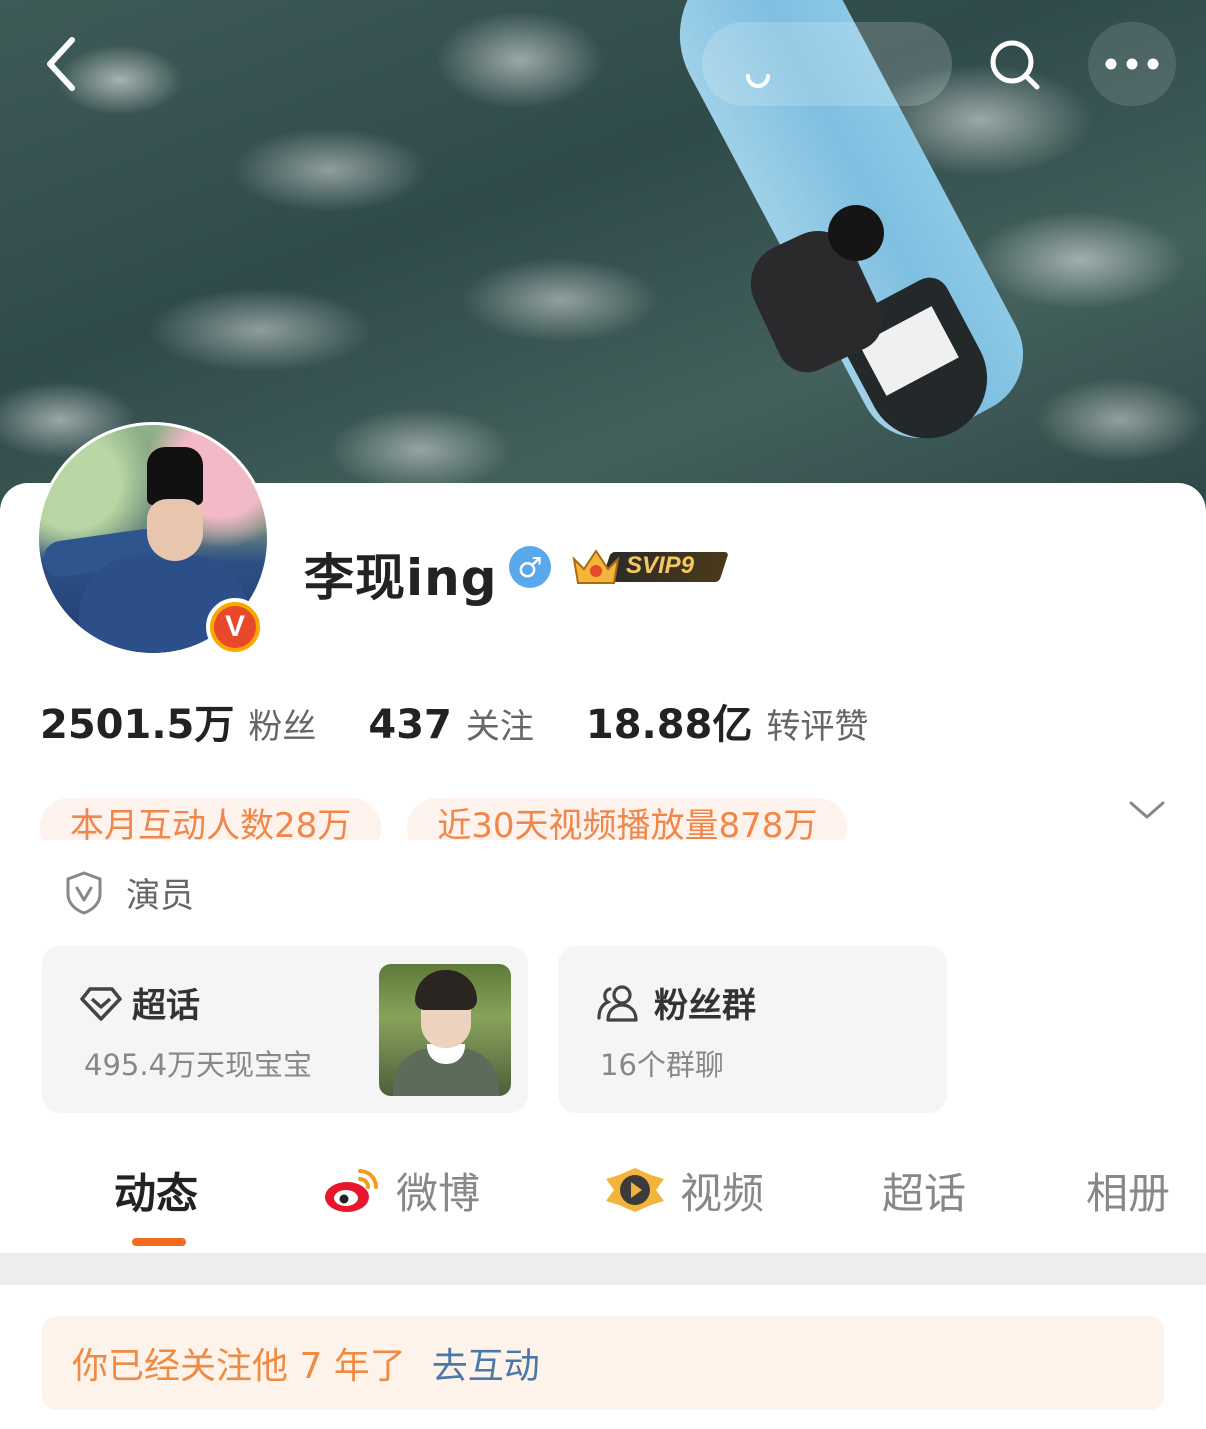 This screenshot has width=1206, height=1429. I want to click on fans-group-card-subtitle: 16个群聊, so click(662, 1065).